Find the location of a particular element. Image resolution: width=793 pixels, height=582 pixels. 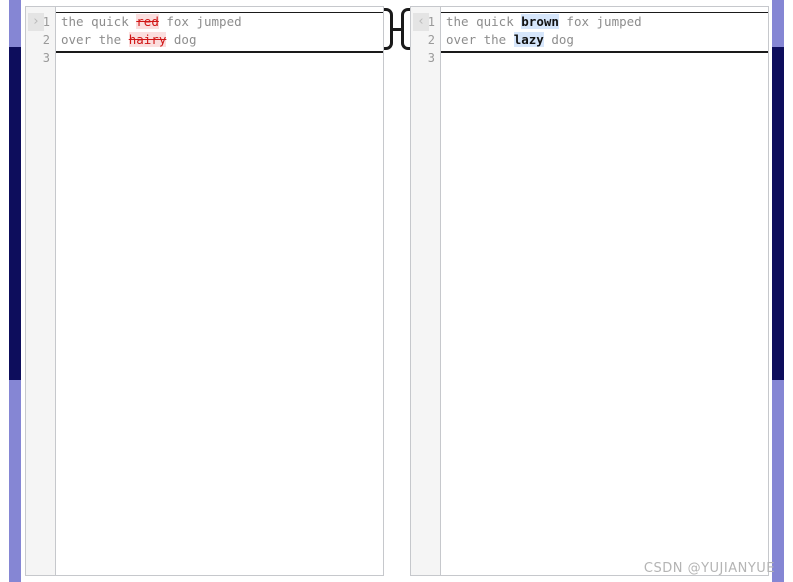

chevron-right-icon: › is located at coordinates (36, 22).